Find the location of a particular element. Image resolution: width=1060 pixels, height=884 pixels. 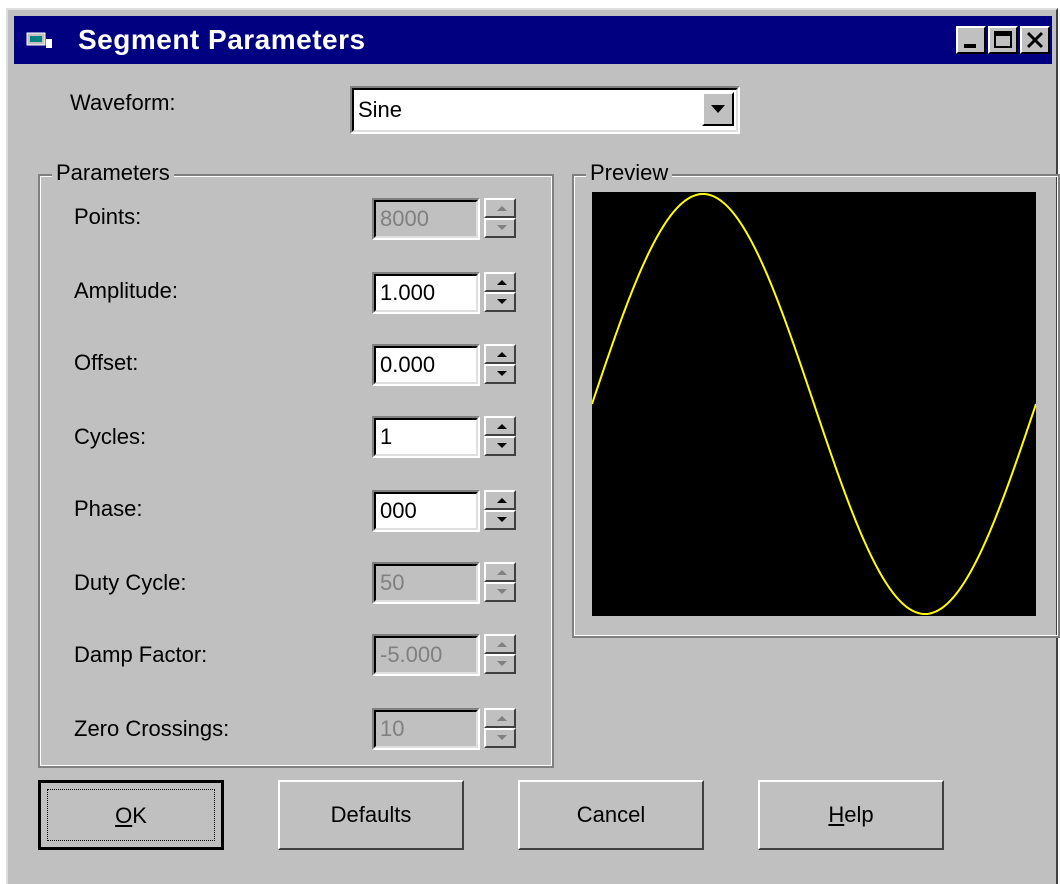

phase-spinner is located at coordinates (500, 510).